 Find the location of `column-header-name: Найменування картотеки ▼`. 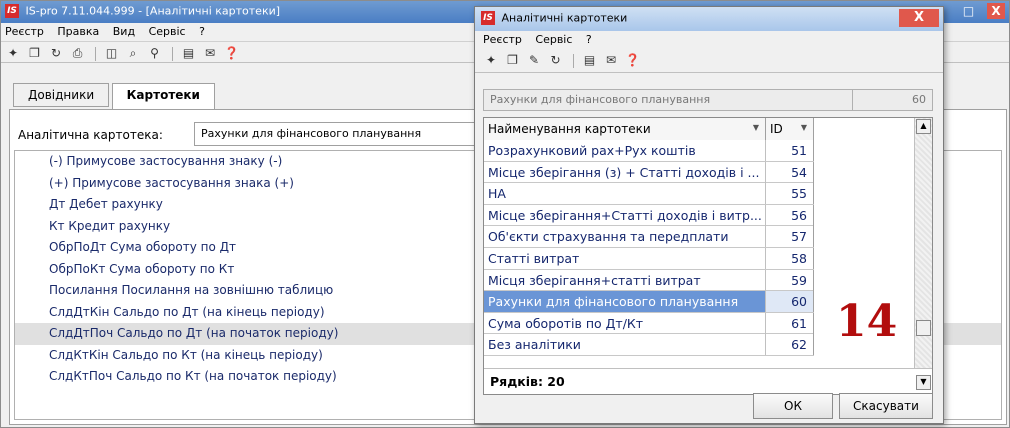

column-header-name: Найменування картотеки ▼ is located at coordinates (625, 129).